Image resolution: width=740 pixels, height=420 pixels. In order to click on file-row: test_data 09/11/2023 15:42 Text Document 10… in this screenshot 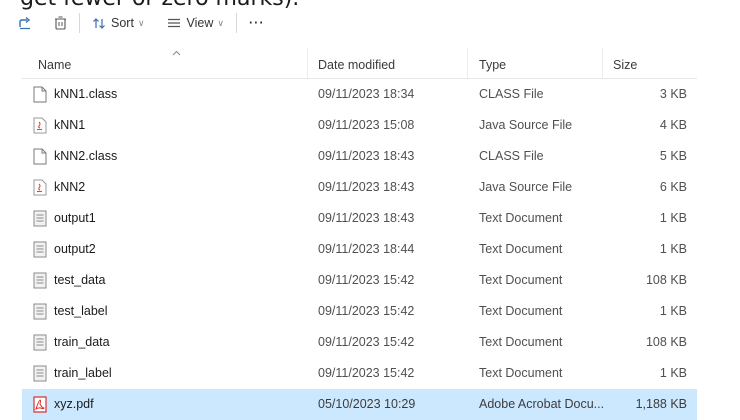, I will do `click(359, 280)`.